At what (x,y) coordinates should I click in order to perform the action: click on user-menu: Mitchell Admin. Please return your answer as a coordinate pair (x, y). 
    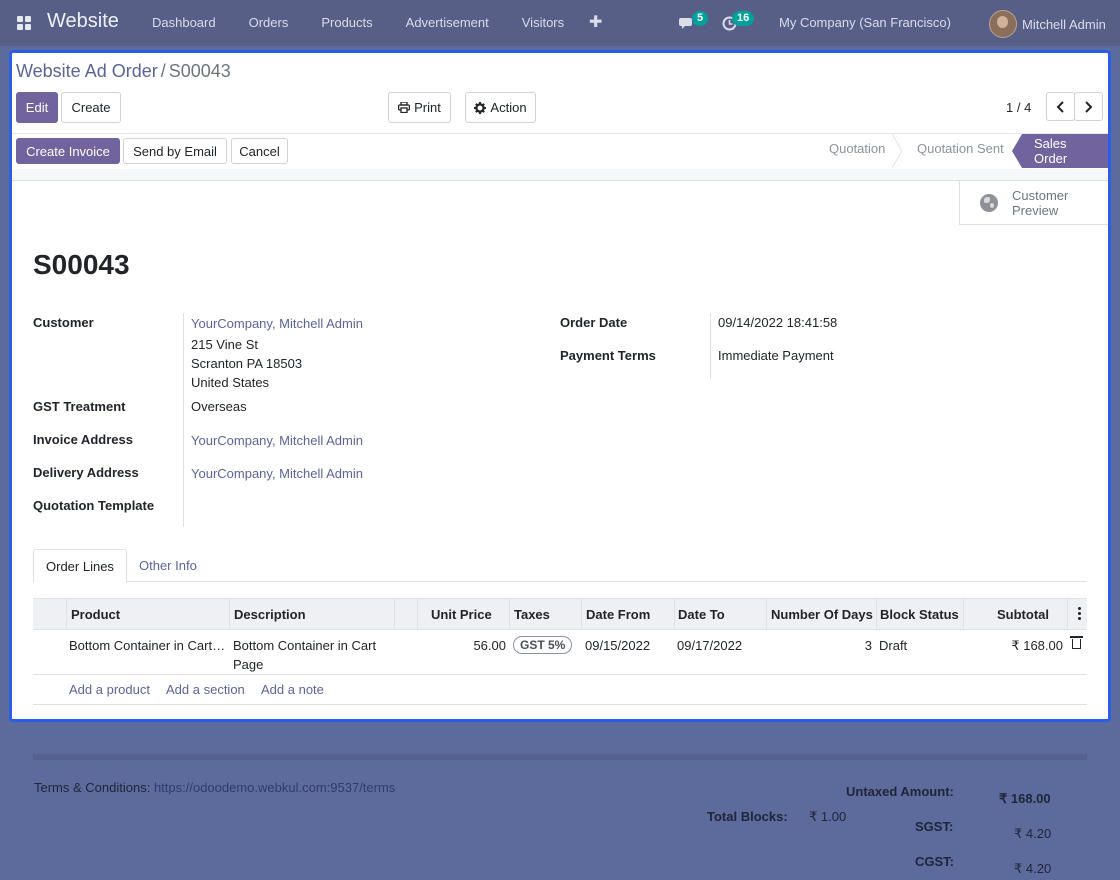
    Looking at the image, I should click on (1047, 24).